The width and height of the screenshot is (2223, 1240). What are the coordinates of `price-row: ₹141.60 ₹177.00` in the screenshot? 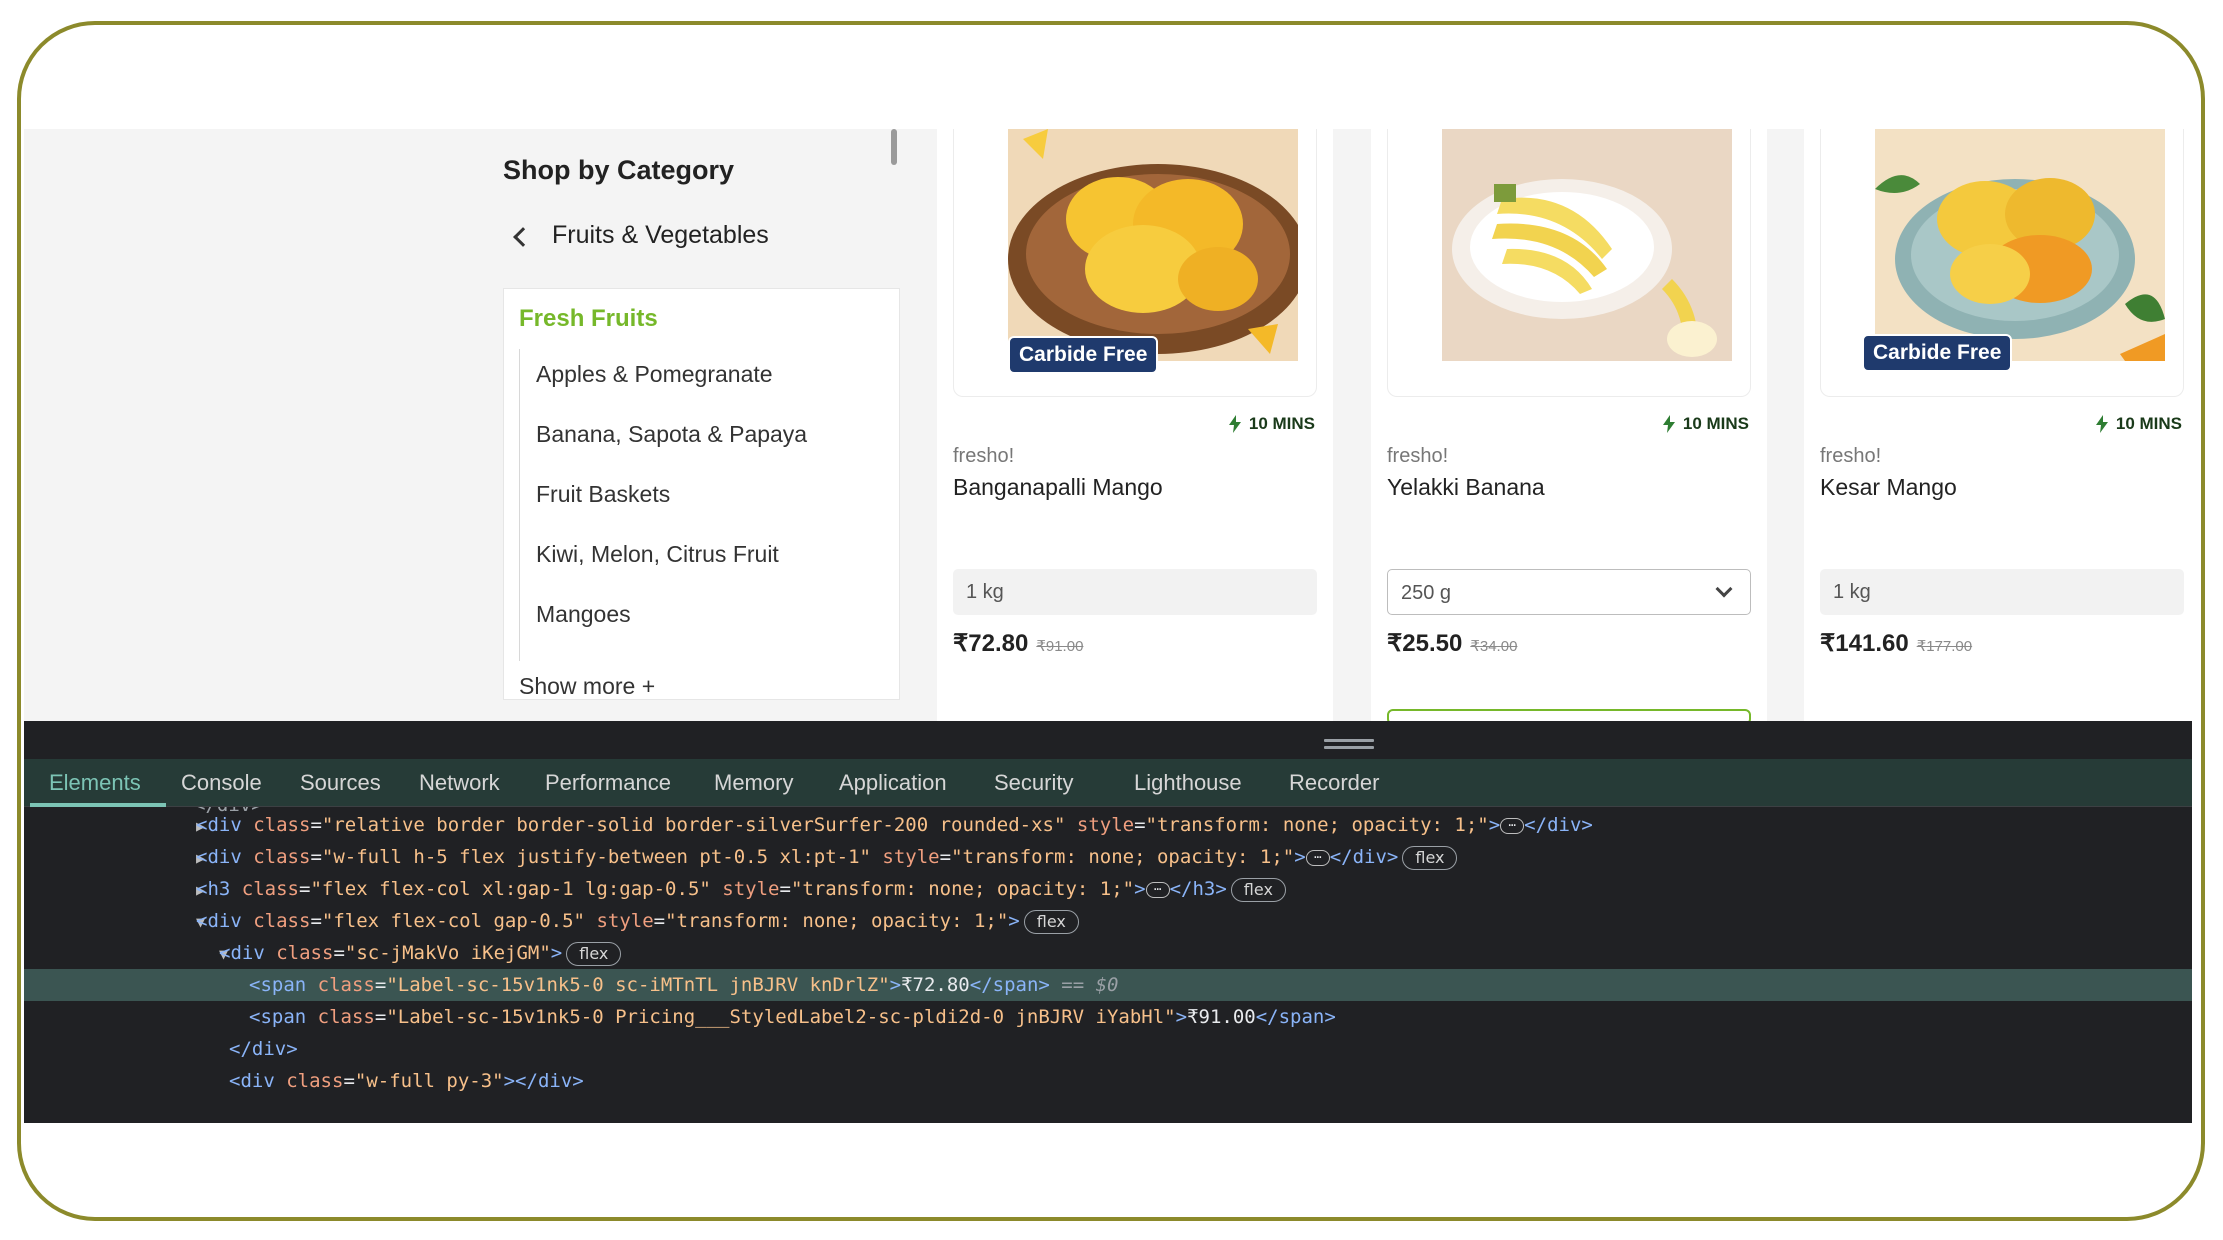 It's located at (1896, 643).